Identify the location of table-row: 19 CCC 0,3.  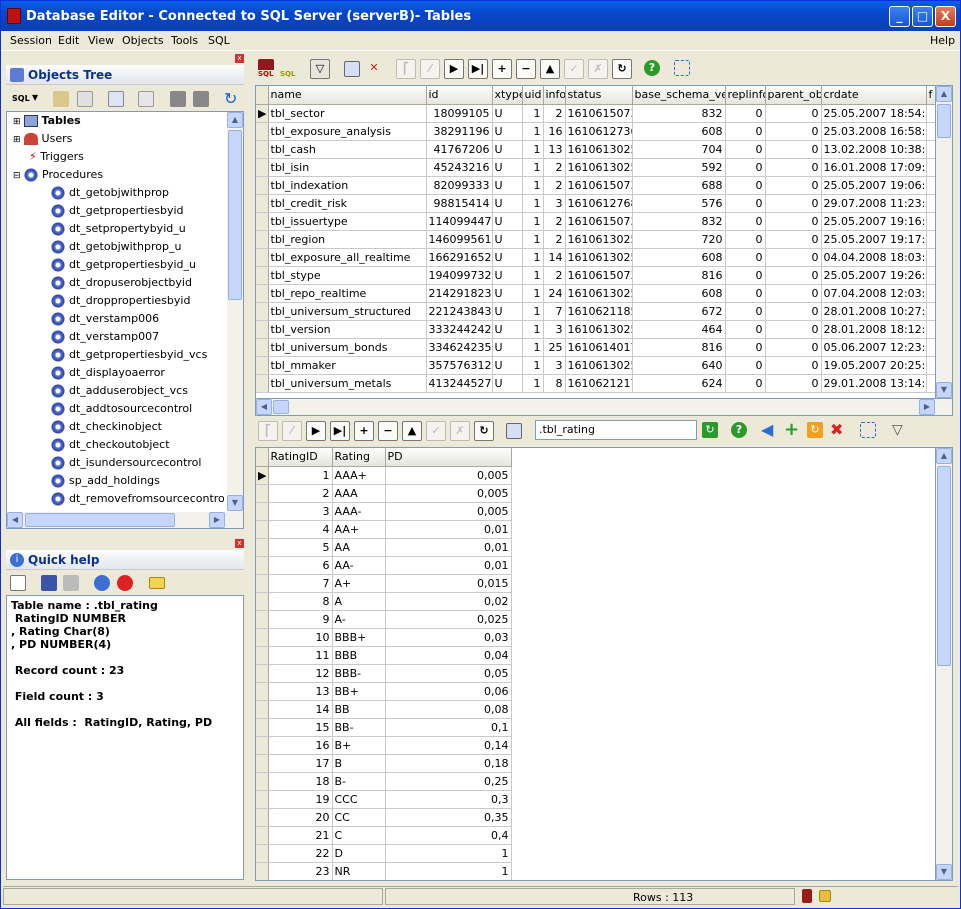
(384, 799).